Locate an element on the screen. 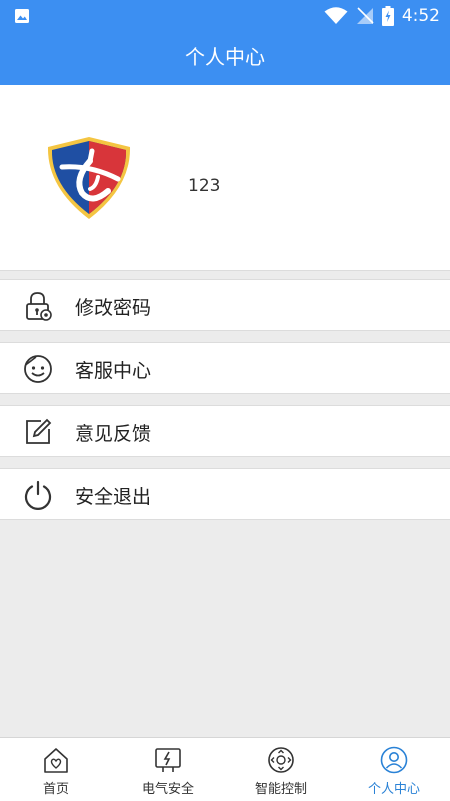 This screenshot has width=450, height=801. app-header: 个人中心 is located at coordinates (225, 58).